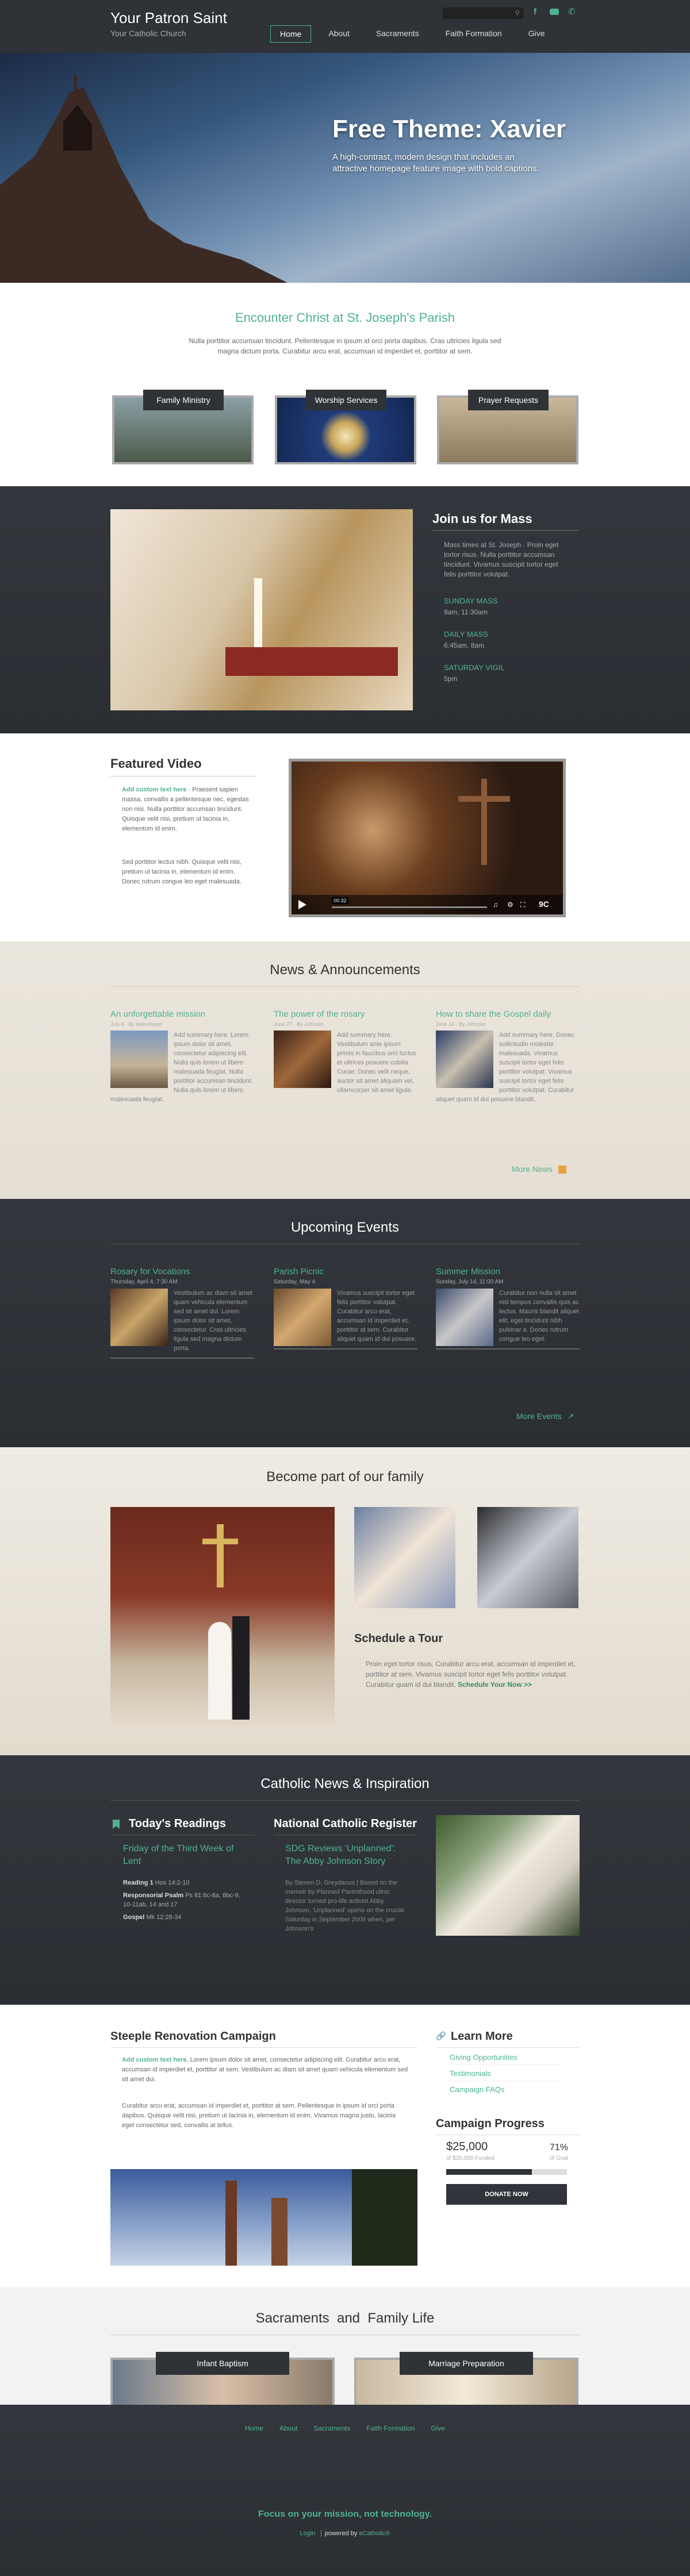 The image size is (690, 2576). Describe the element at coordinates (144, 179) in the screenshot. I see `hero-church-image` at that location.